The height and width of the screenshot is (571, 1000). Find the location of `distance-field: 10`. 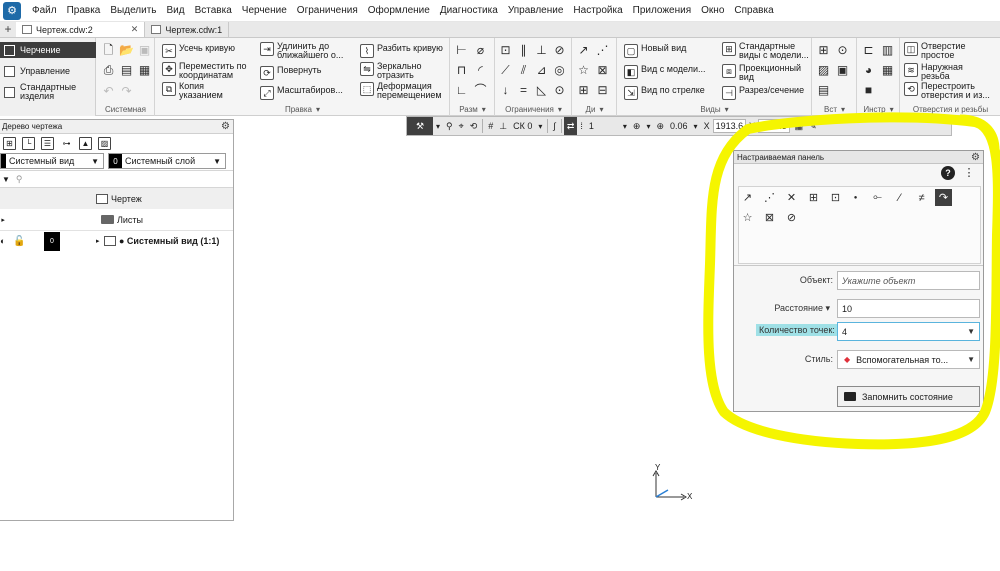

distance-field: 10 is located at coordinates (908, 308).